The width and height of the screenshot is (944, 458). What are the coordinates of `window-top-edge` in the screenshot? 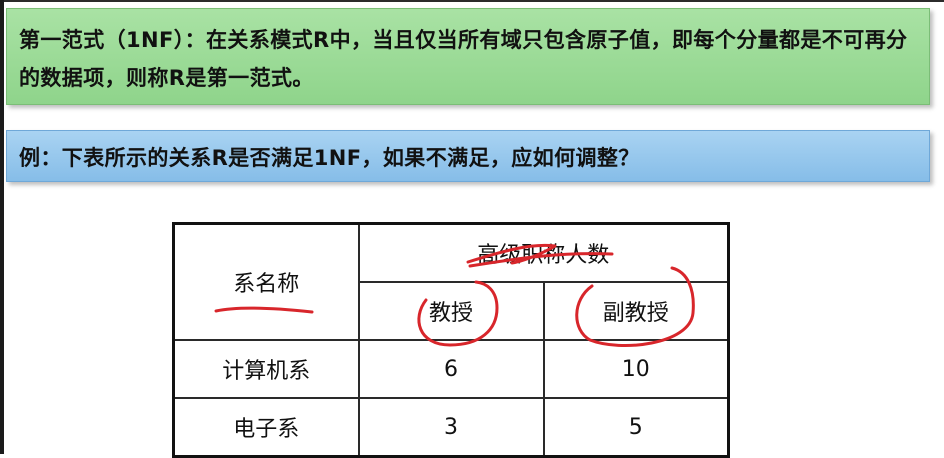 It's located at (472, 1).